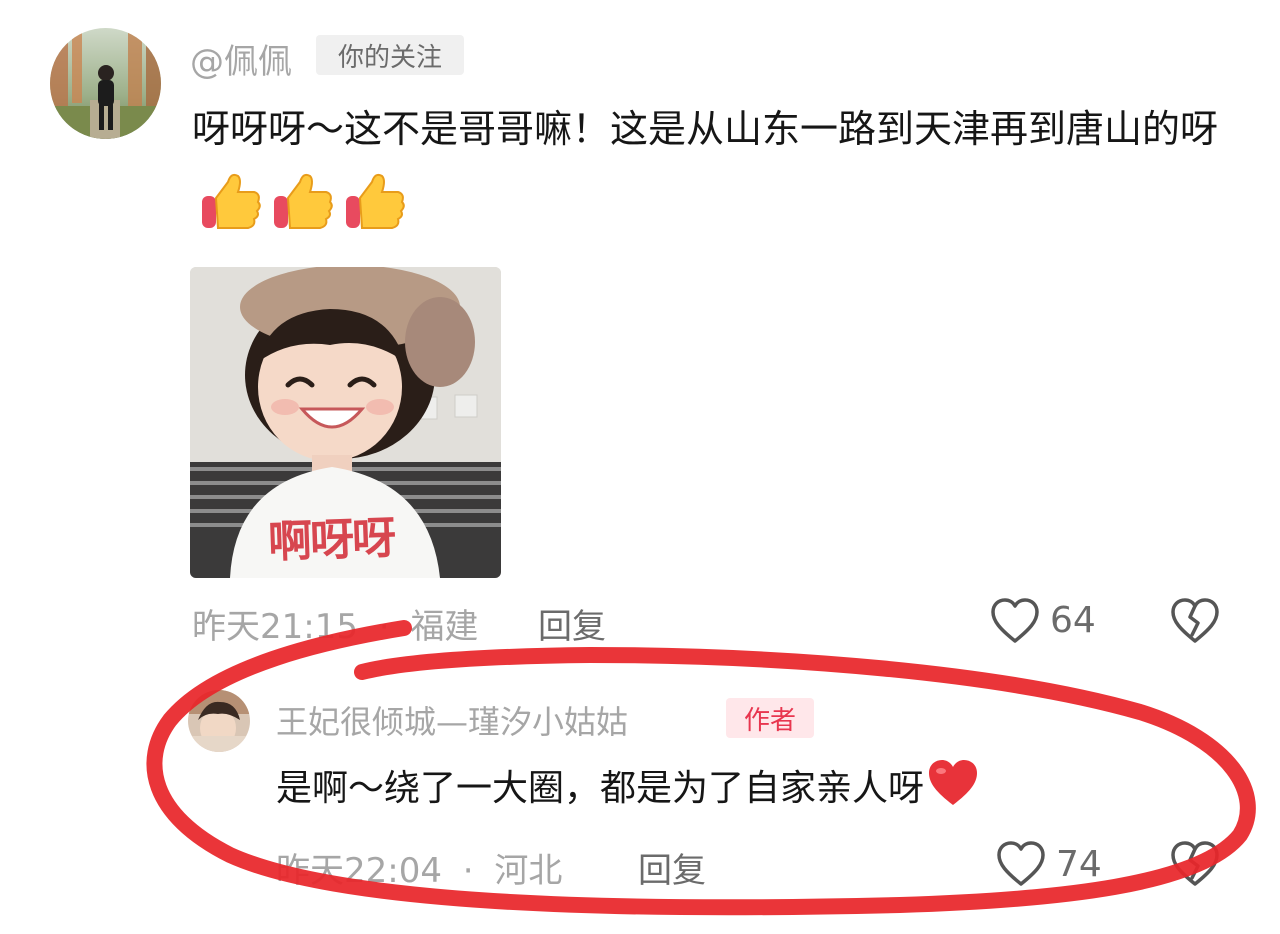 The width and height of the screenshot is (1280, 934). I want to click on comment-text: 是啊～绕了一大圈，都是为了自家亲人呀, so click(756, 789).